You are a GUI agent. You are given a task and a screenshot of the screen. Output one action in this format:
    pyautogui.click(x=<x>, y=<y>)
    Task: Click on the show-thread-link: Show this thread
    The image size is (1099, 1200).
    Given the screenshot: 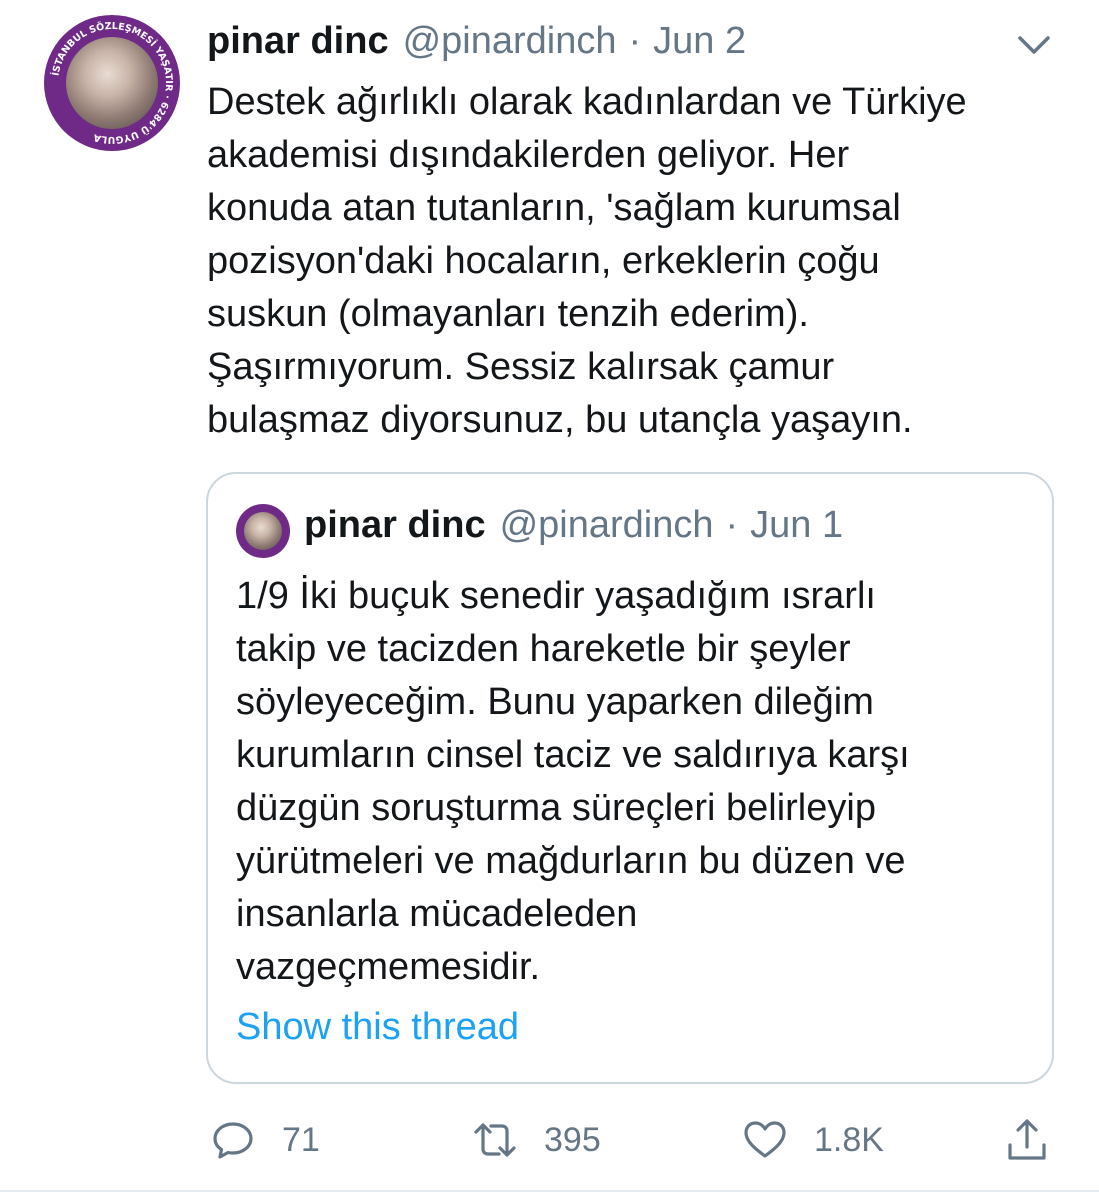 What is the action you would take?
    pyautogui.click(x=377, y=1027)
    